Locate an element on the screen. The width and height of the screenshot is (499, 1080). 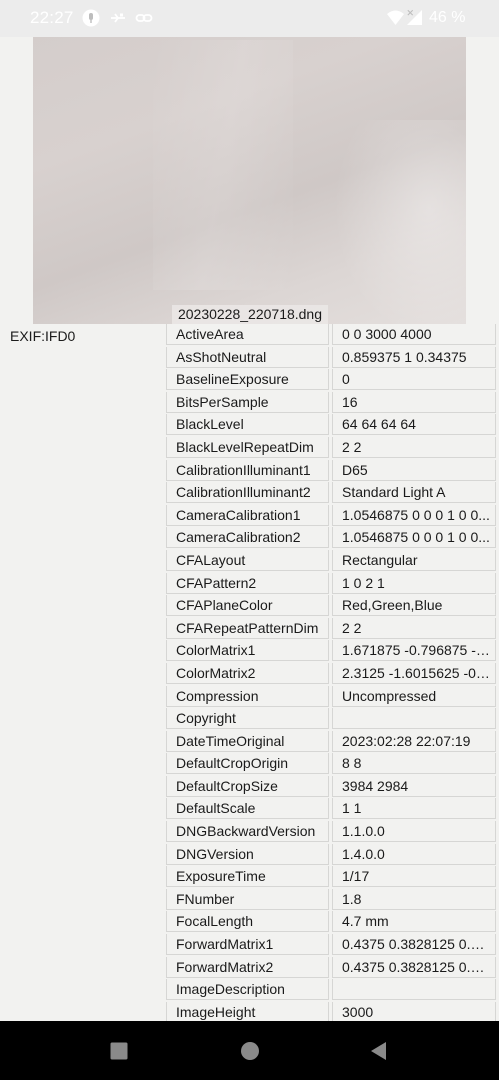
exif-row: CFAPattern2 1 0 2 1 is located at coordinates (331, 584).